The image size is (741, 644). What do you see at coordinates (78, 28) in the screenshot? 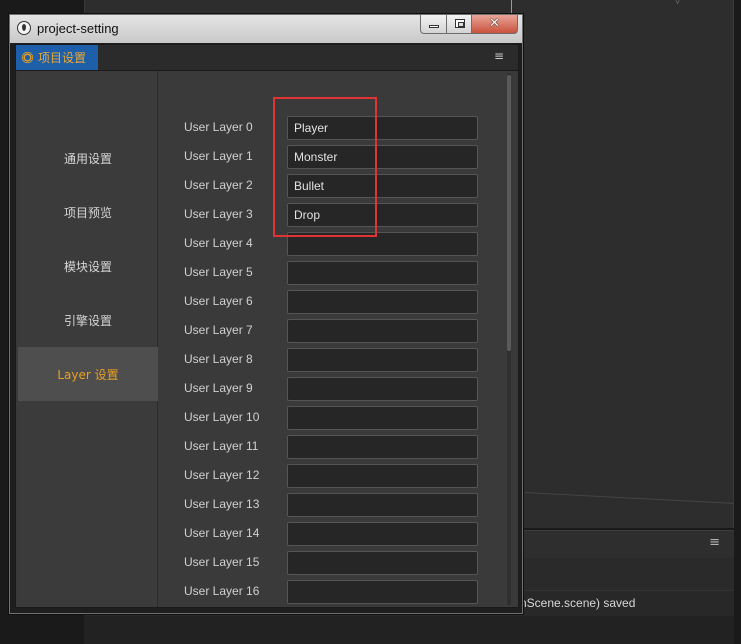
I see `window-title: project-setting` at bounding box center [78, 28].